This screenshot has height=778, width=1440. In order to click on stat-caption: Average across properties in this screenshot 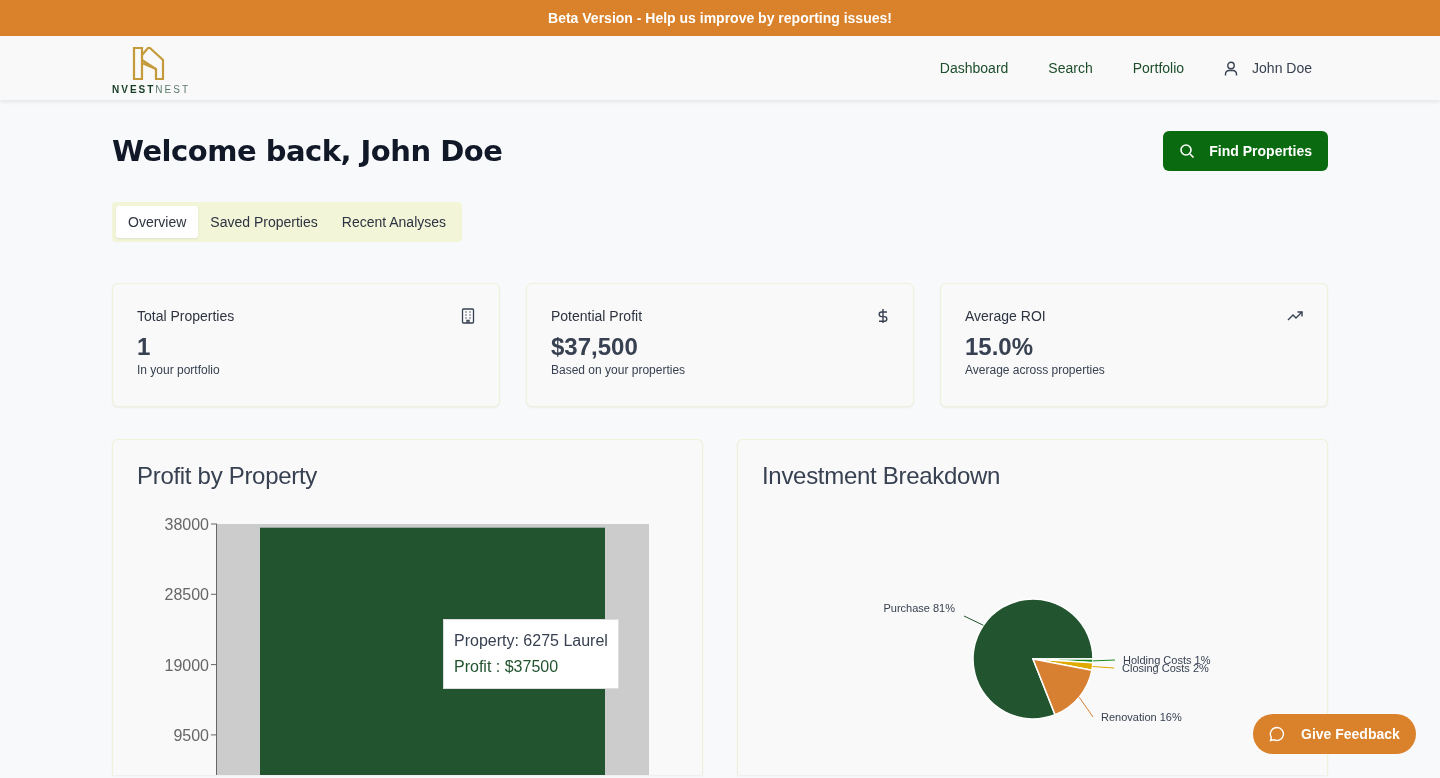, I will do `click(1035, 370)`.